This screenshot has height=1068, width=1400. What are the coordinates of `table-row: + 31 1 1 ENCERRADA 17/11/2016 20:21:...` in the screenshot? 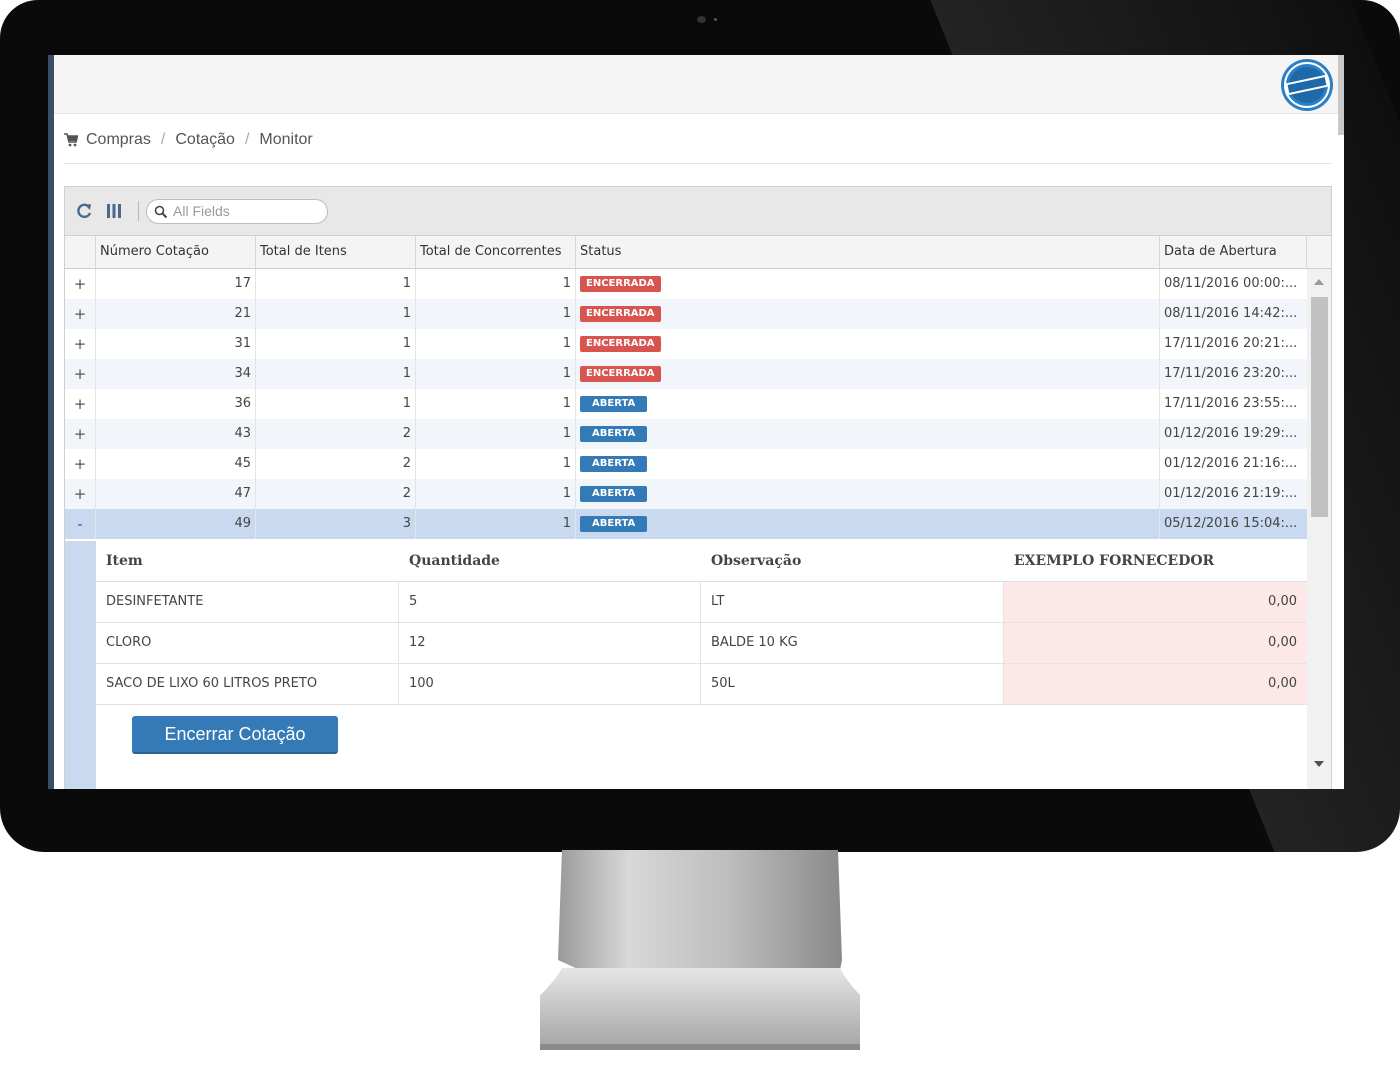 It's located at (686, 344).